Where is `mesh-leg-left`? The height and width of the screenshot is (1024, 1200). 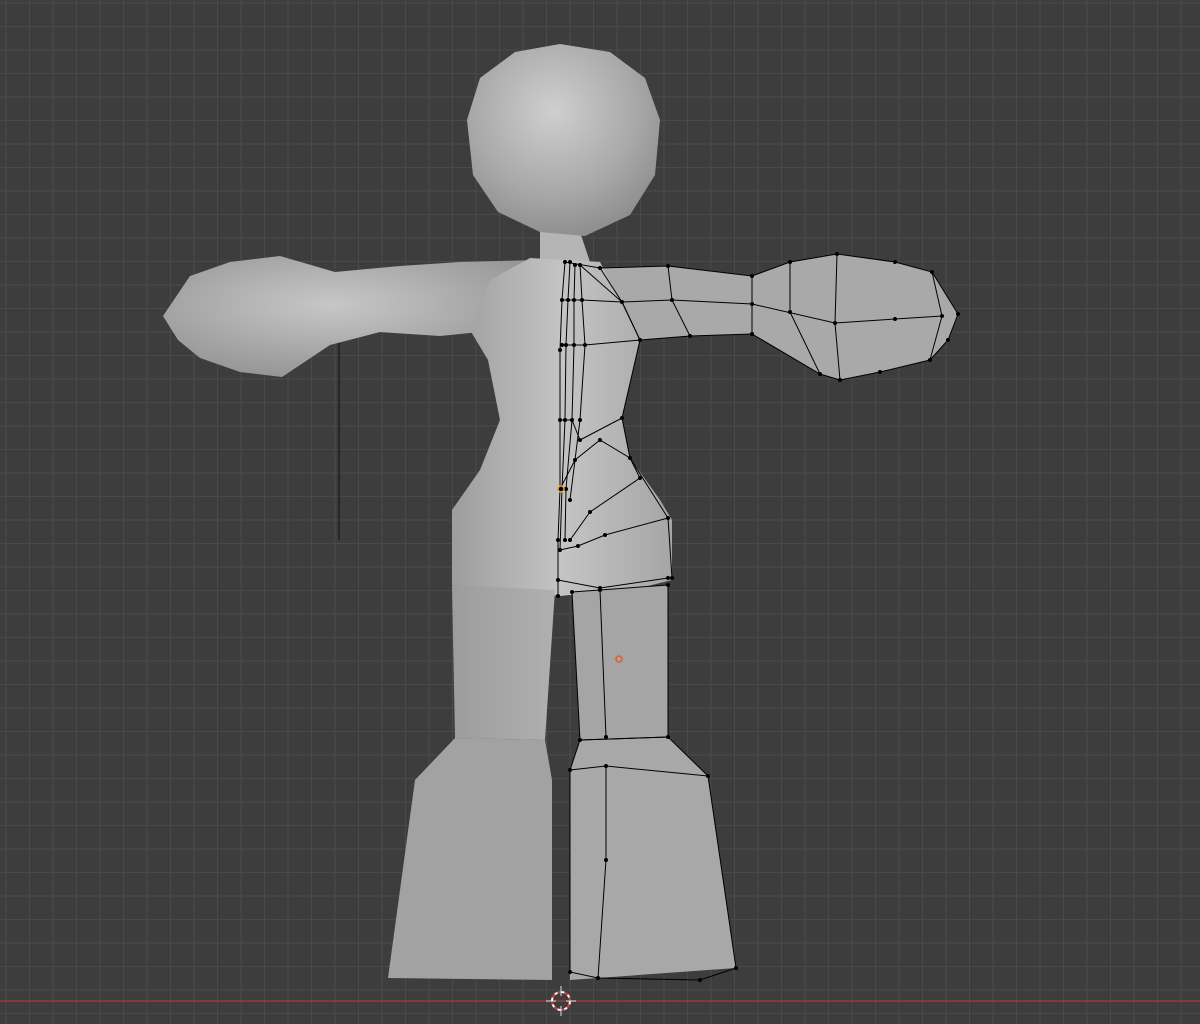
mesh-leg-left is located at coordinates (503, 662).